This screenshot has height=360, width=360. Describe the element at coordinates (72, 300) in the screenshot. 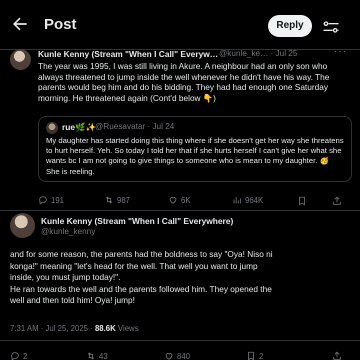

I see `tweet-text-line: well and then told him! Oya! jump!` at that location.